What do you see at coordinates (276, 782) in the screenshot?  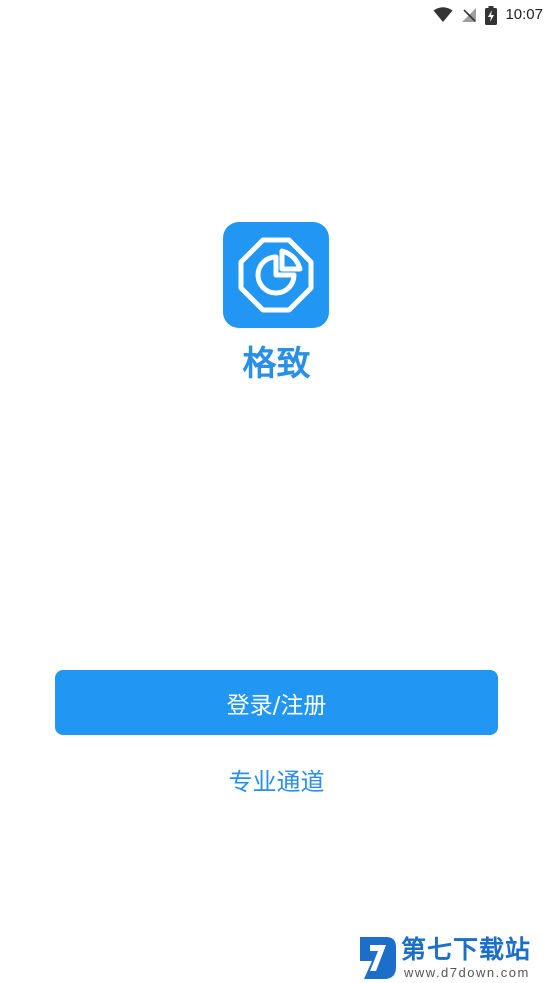 I see `pro-channel-link: 专业通道` at bounding box center [276, 782].